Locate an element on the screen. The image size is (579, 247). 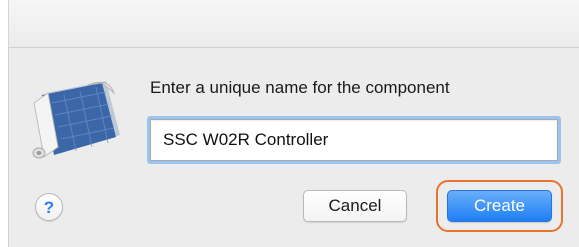
dialog-prompt: Enter a unique name for the component is located at coordinates (300, 87).